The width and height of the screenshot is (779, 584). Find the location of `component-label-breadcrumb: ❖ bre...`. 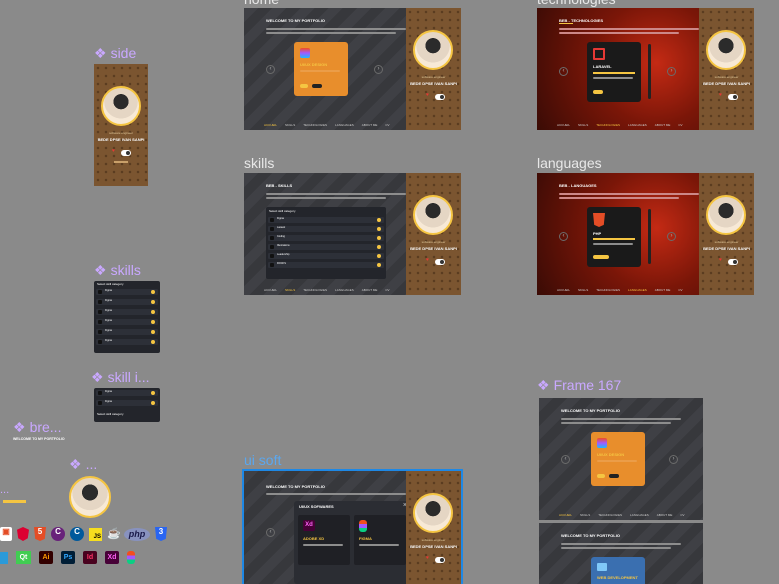

component-label-breadcrumb: ❖ bre... is located at coordinates (37, 427).